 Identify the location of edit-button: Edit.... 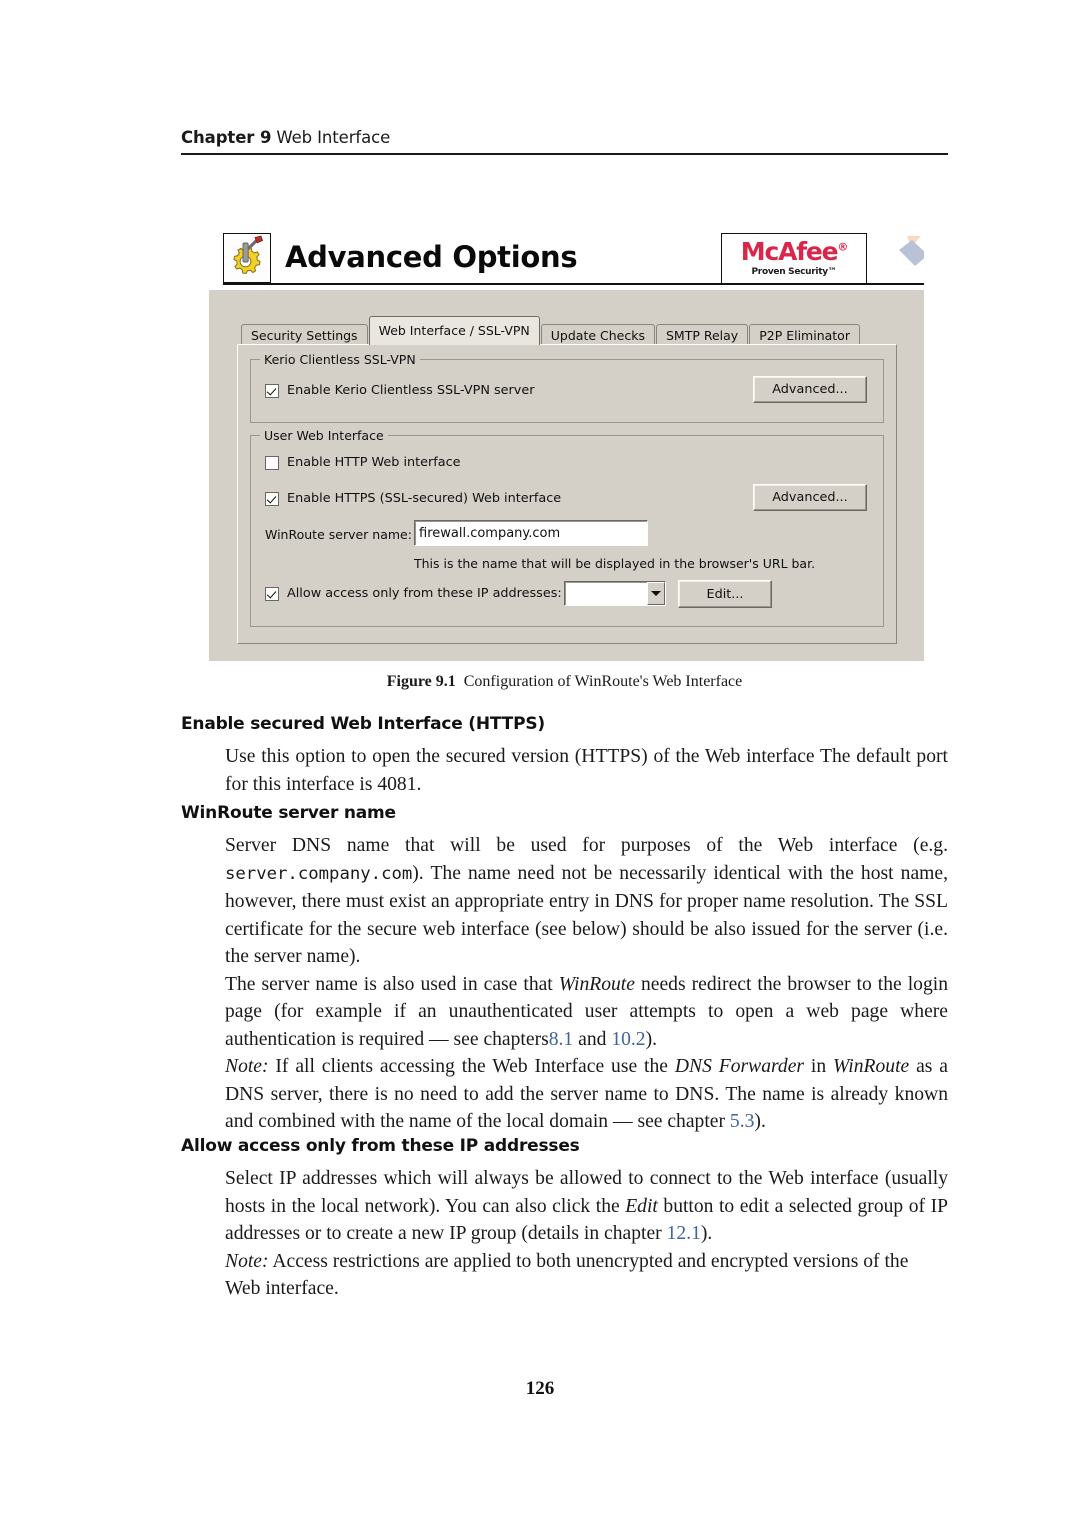
(725, 594).